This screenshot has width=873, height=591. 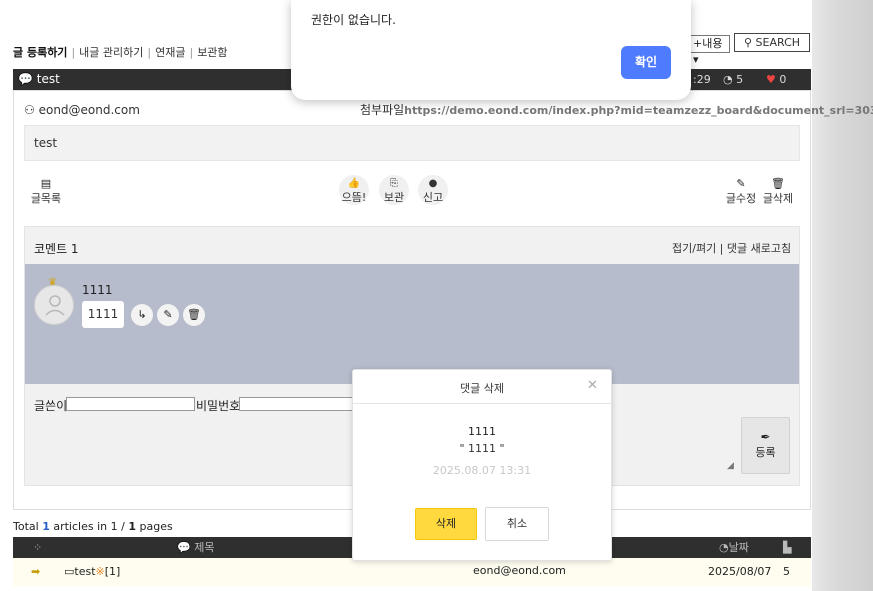 I want to click on avatar, so click(x=54, y=305).